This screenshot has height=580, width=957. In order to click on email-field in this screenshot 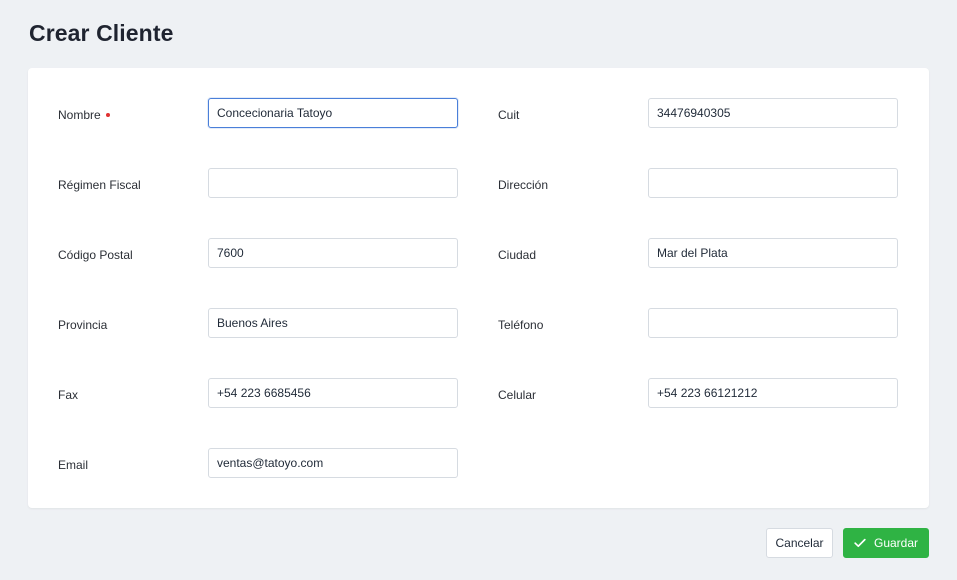, I will do `click(333, 463)`.